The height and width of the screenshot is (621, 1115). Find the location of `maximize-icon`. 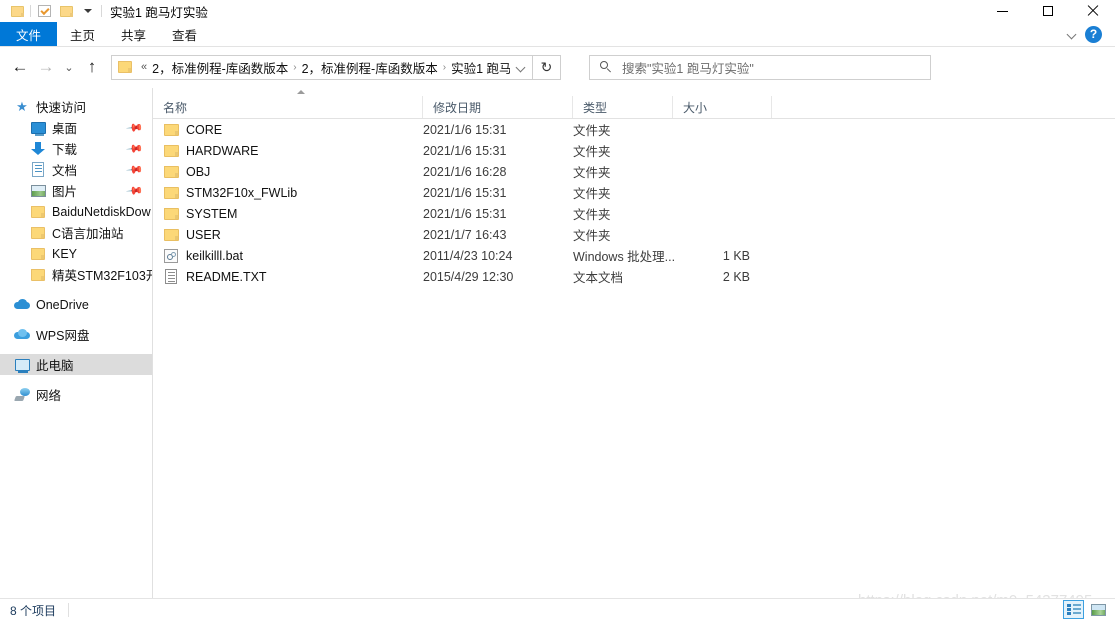

maximize-icon is located at coordinates (1047, 11).